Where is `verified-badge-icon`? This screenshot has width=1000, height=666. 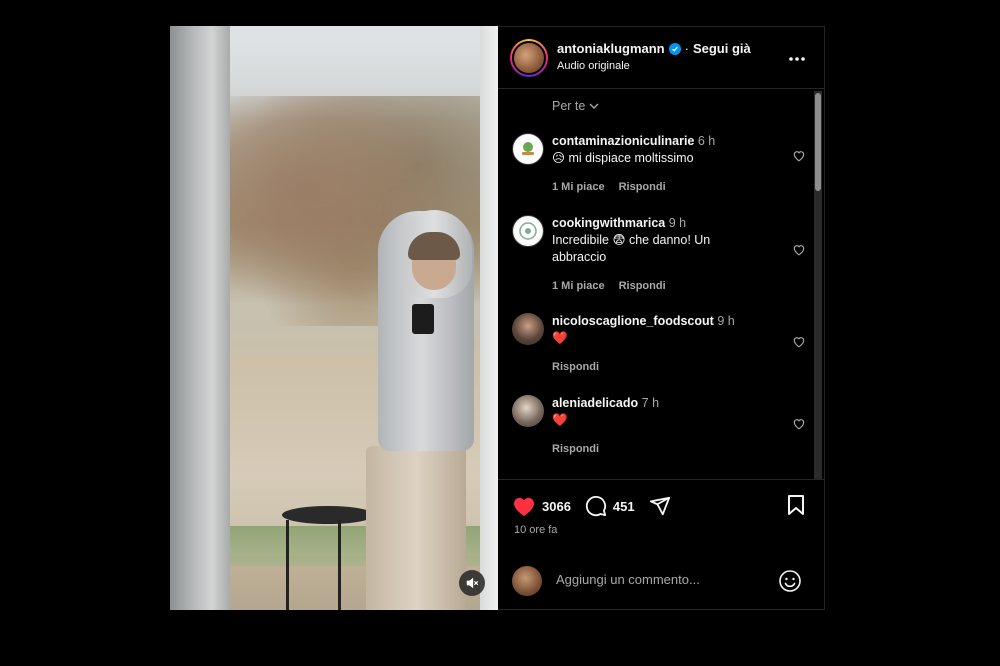
verified-badge-icon is located at coordinates (674, 48).